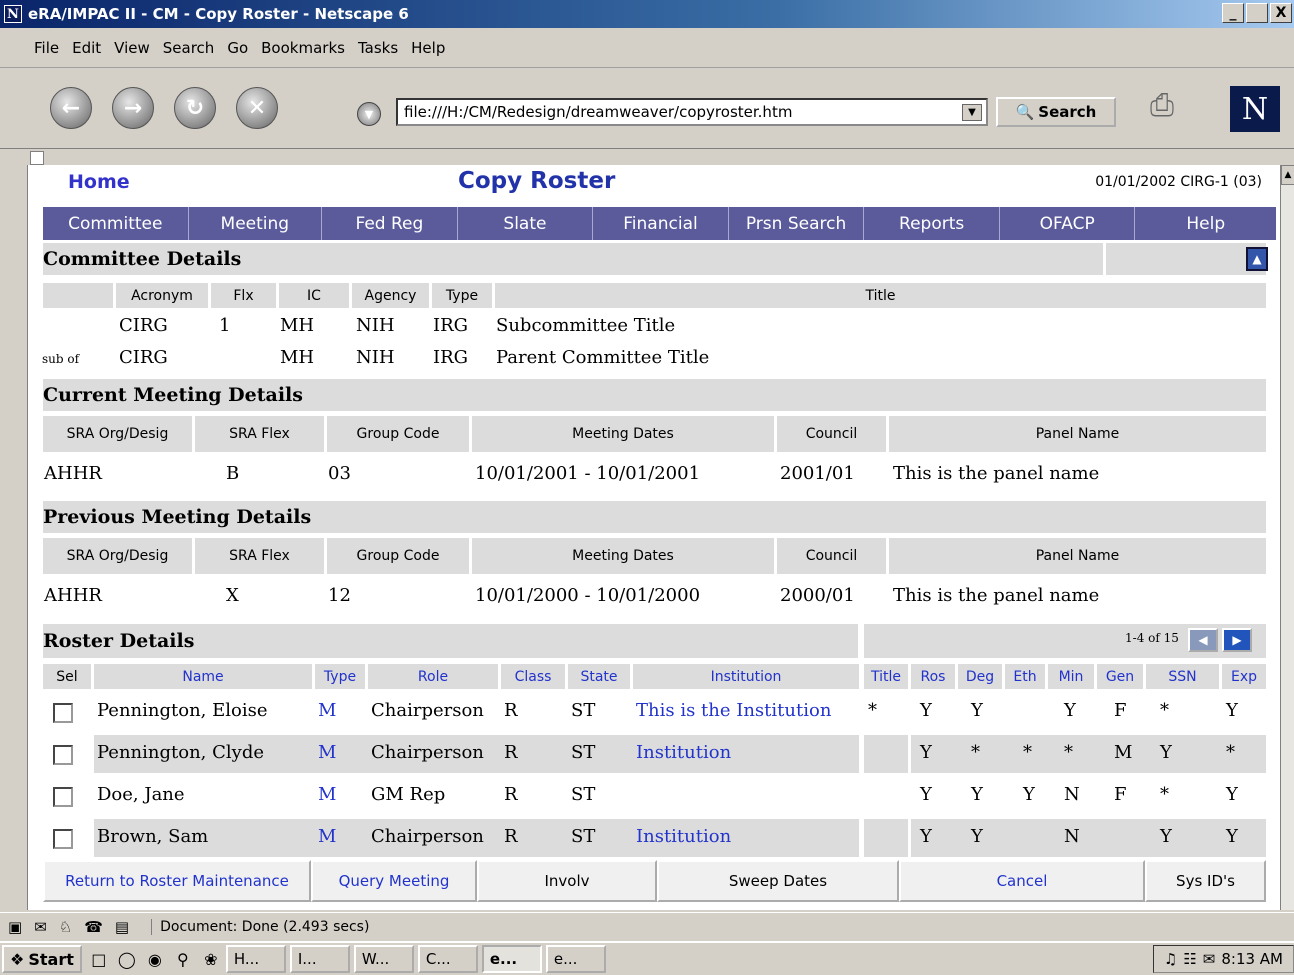 The width and height of the screenshot is (1294, 975). I want to click on roster-col-gen: Gen, so click(1120, 676).